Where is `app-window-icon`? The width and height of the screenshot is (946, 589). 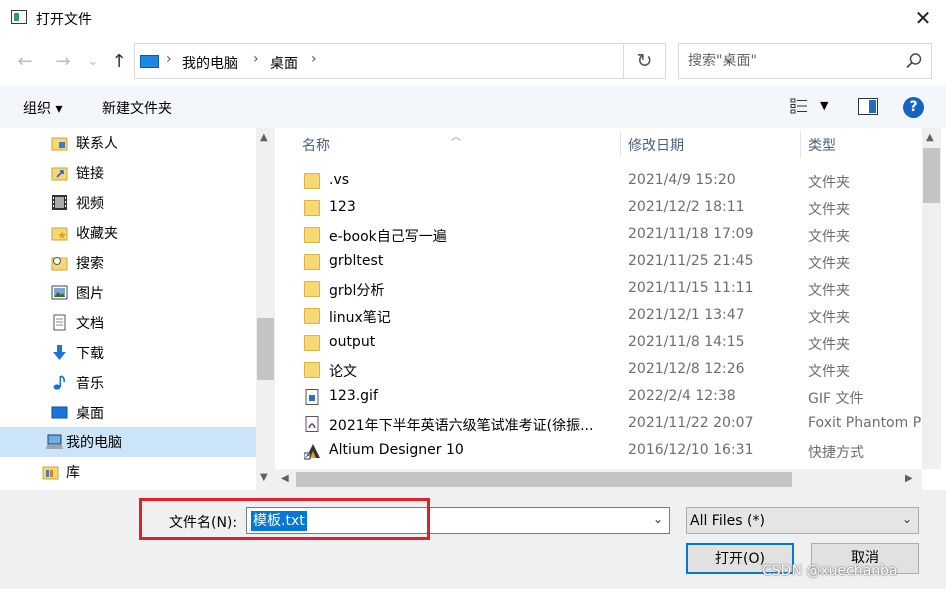 app-window-icon is located at coordinates (19, 17).